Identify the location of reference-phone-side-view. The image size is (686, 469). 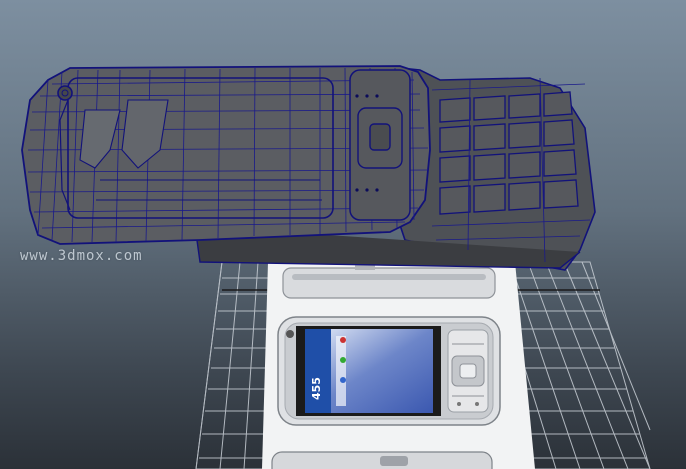
(389, 280).